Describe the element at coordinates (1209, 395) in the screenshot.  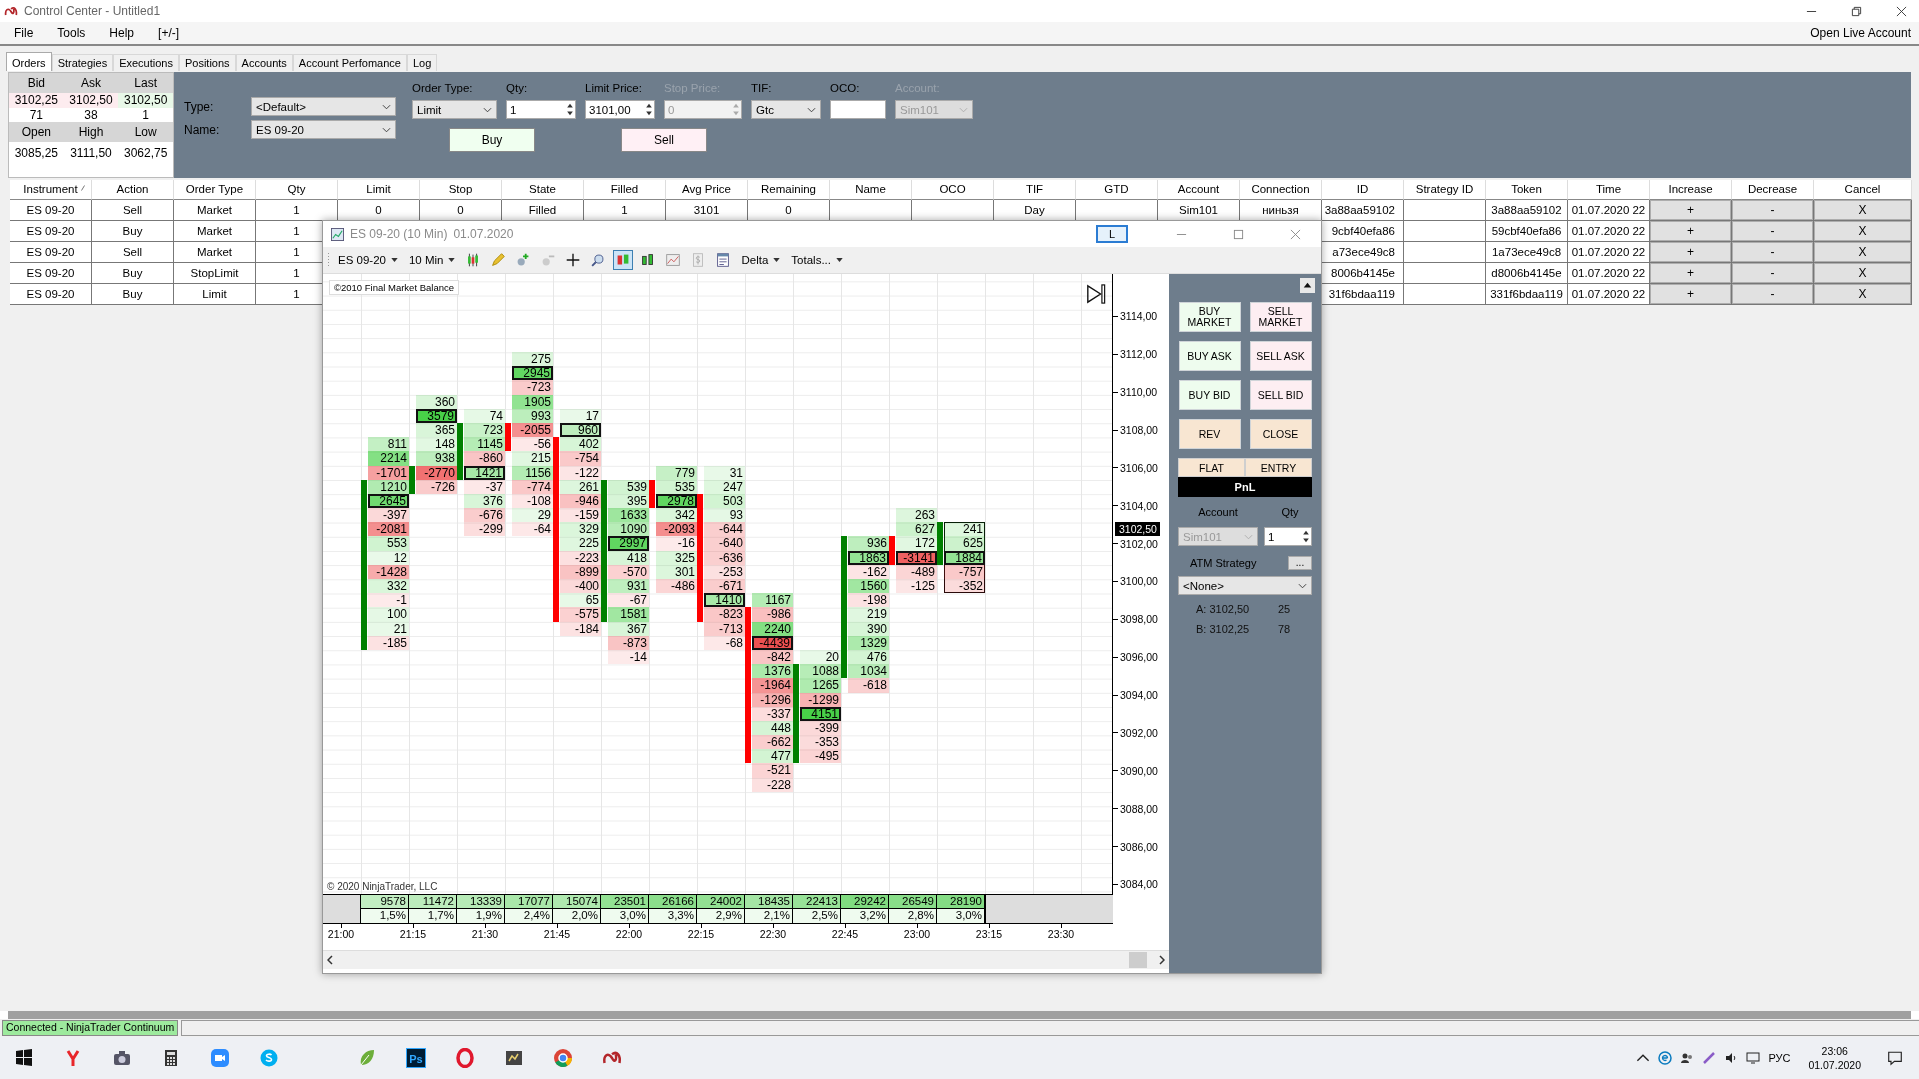
I see `trade-button: BUY BID` at that location.